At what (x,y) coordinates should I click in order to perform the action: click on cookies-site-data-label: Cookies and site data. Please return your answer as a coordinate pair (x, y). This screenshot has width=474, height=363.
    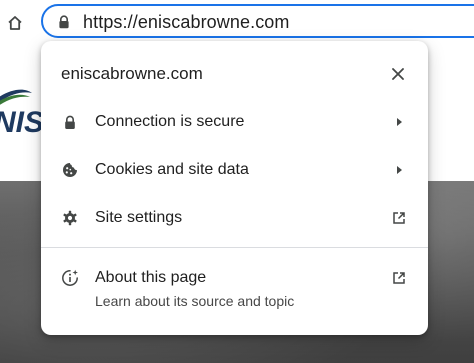
    Looking at the image, I should click on (172, 169).